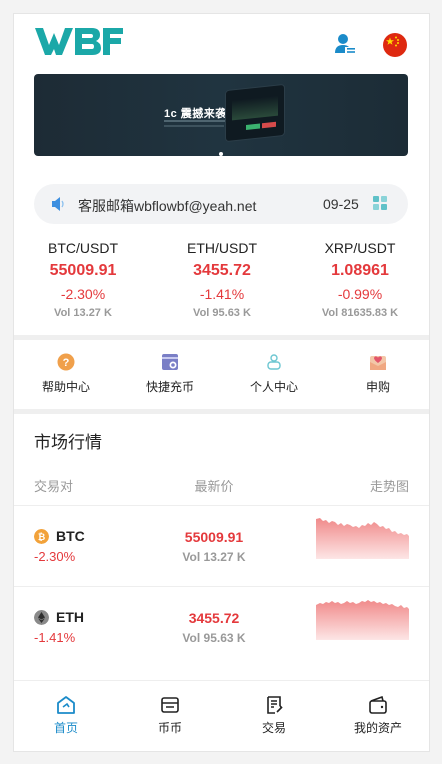 Image resolution: width=442 pixels, height=764 pixels. I want to click on quick-menu: ? 帮助中心 快捷充币 个人中心 申购, so click(221, 377).